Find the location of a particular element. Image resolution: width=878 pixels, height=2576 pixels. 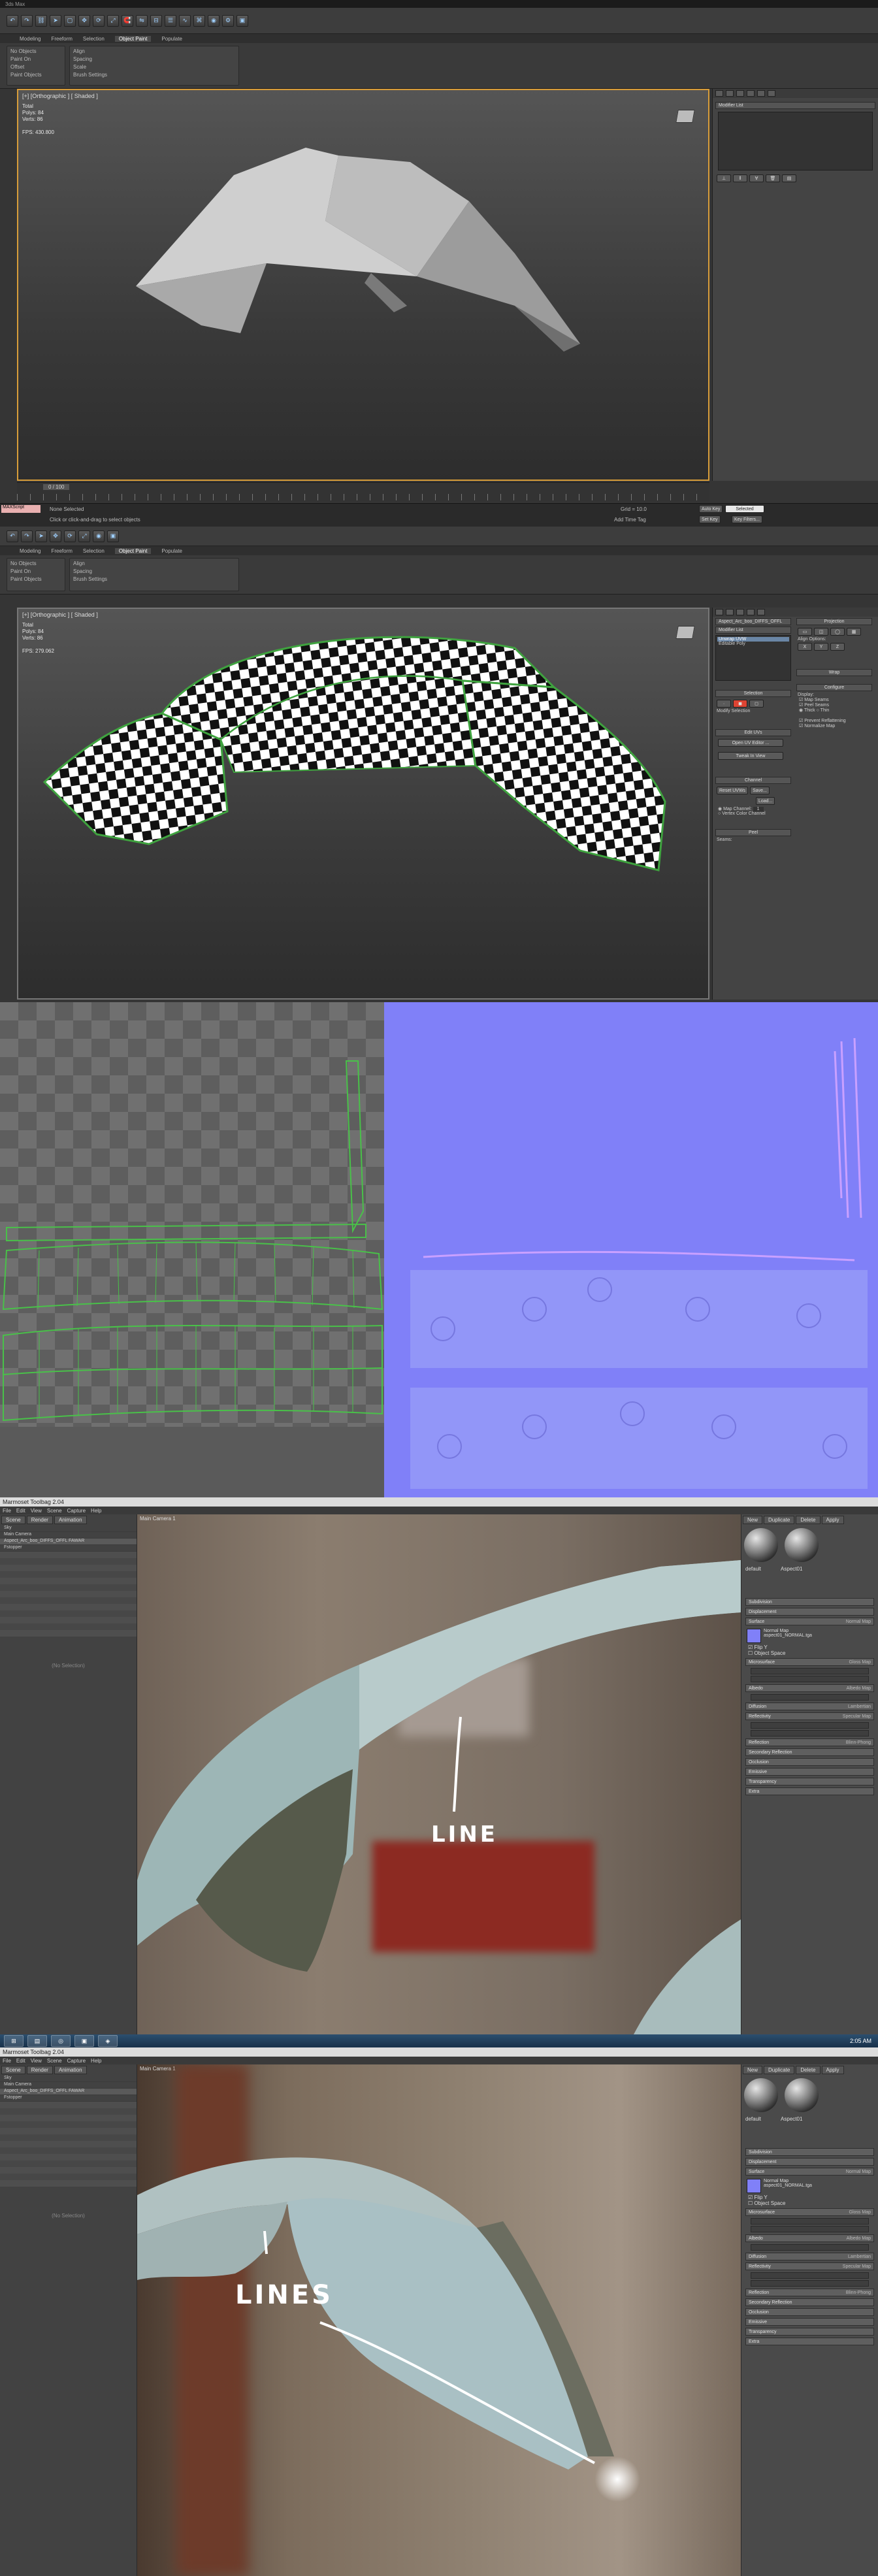

offset-label: Offset is located at coordinates (35, 67).